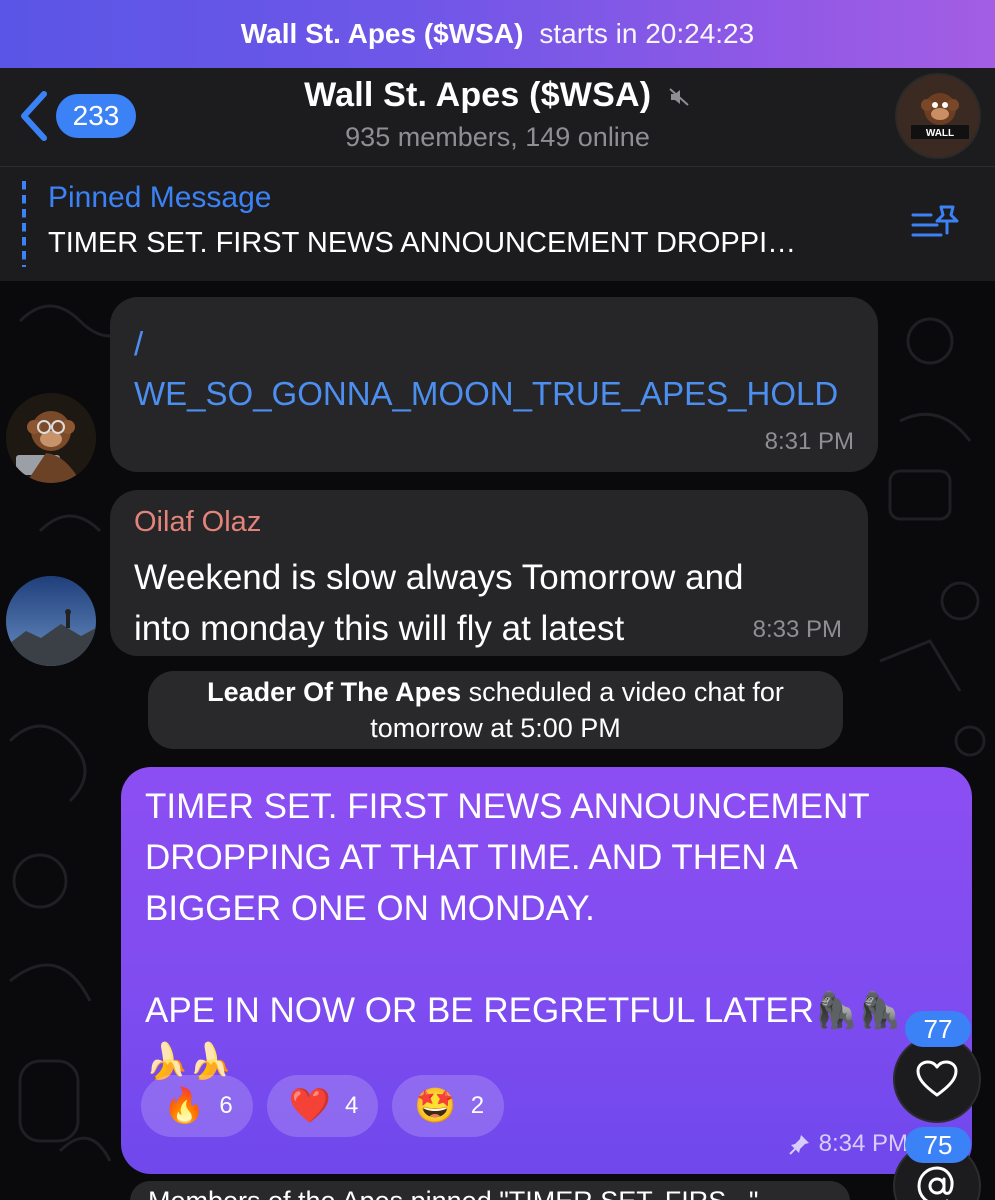 This screenshot has height=1200, width=995. I want to click on service-text-2: tomorrow at 5:00 PM, so click(495, 728).